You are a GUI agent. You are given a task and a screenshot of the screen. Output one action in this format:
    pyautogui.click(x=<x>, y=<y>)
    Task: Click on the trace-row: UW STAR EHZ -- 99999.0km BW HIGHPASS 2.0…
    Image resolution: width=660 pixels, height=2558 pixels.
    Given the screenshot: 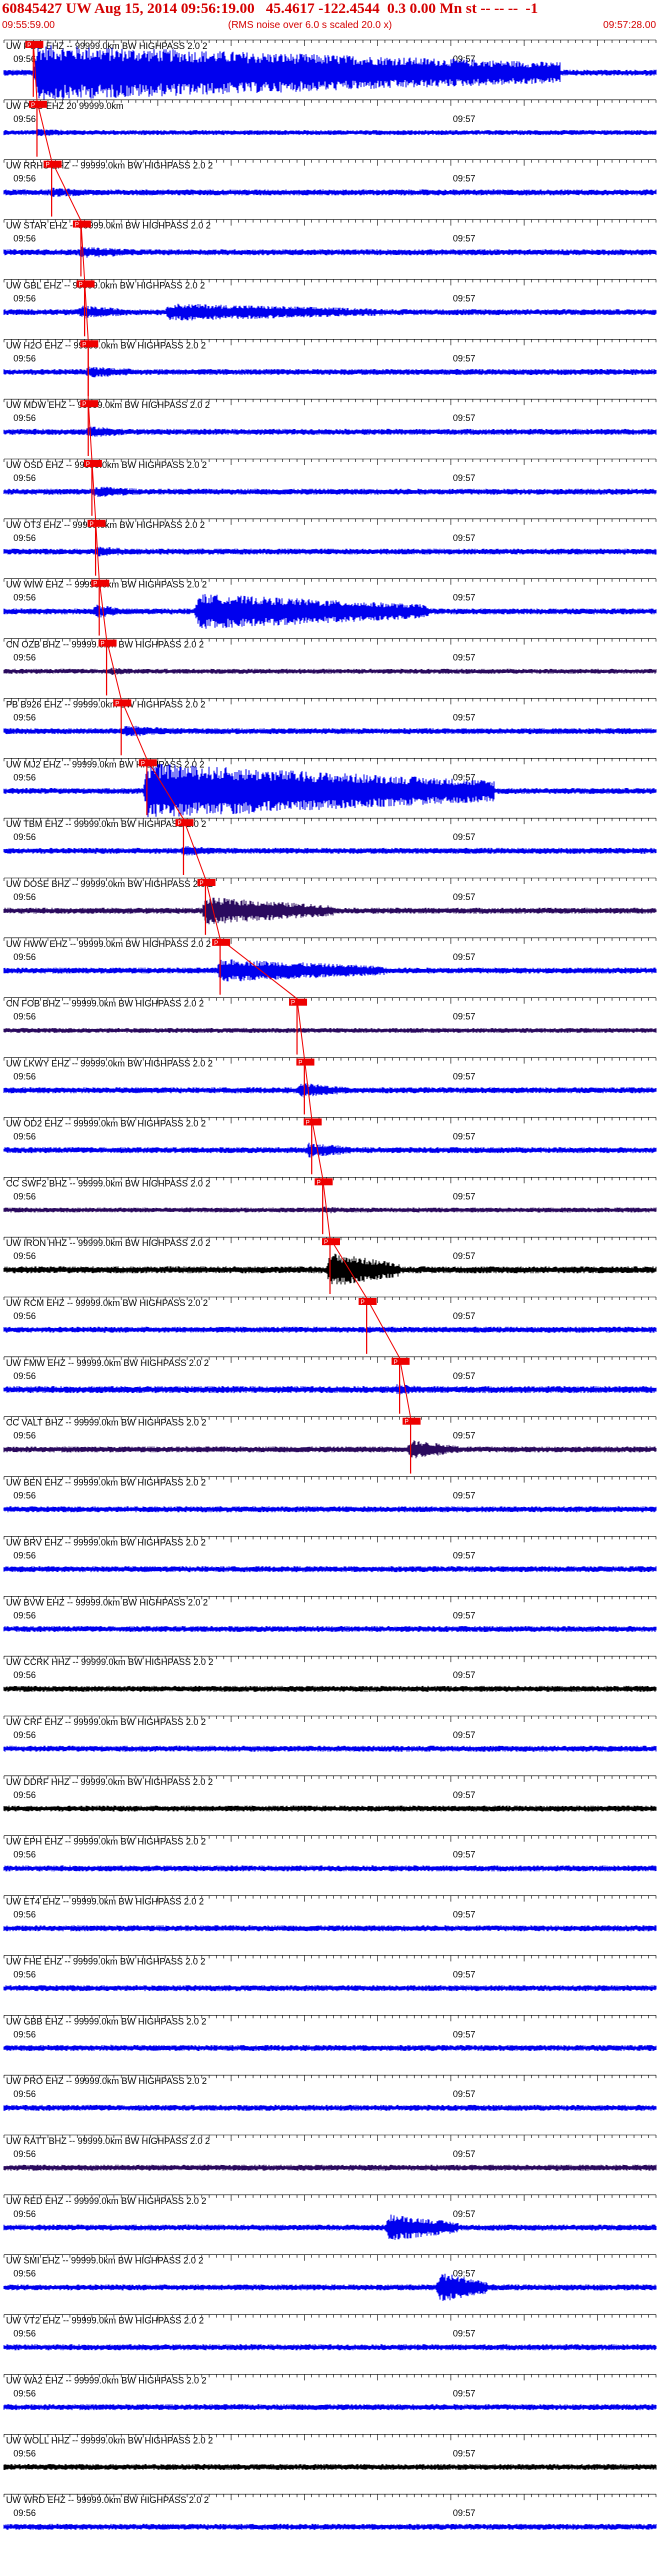 What is the action you would take?
    pyautogui.click(x=330, y=248)
    